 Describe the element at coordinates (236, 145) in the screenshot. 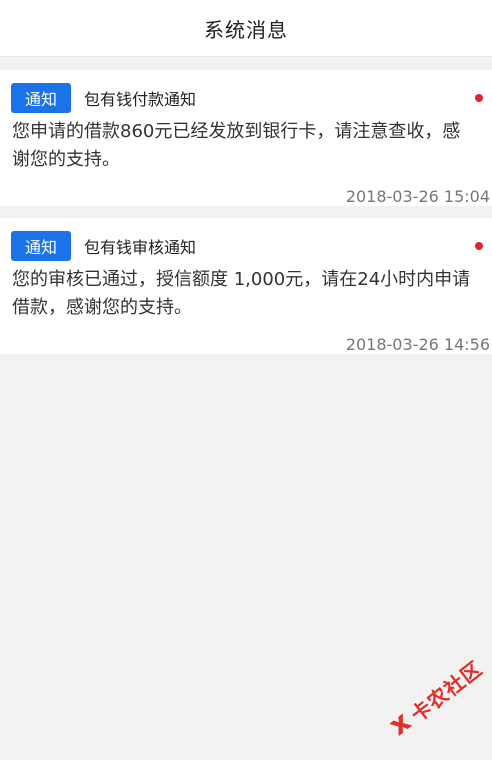

I see `message-body: 您申请的借款860元已经发放到银行卡，请注意查收，感谢您的支持。` at that location.